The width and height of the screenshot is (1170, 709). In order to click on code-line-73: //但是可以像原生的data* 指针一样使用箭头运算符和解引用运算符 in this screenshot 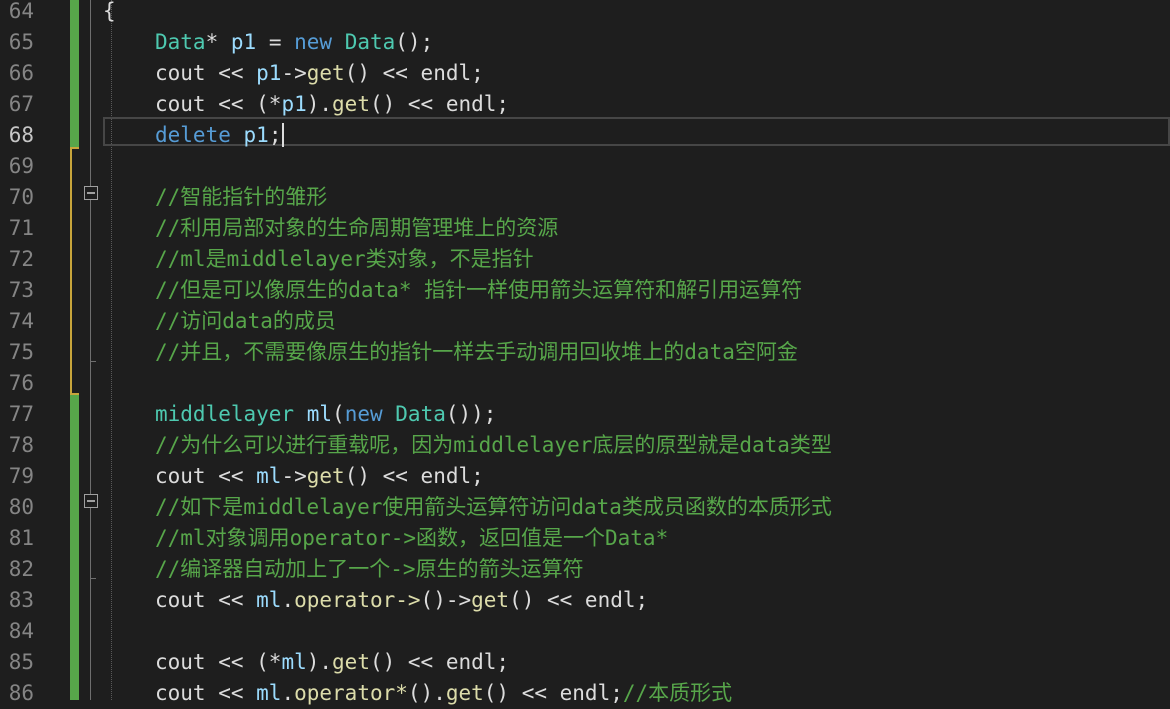, I will do `click(478, 290)`.